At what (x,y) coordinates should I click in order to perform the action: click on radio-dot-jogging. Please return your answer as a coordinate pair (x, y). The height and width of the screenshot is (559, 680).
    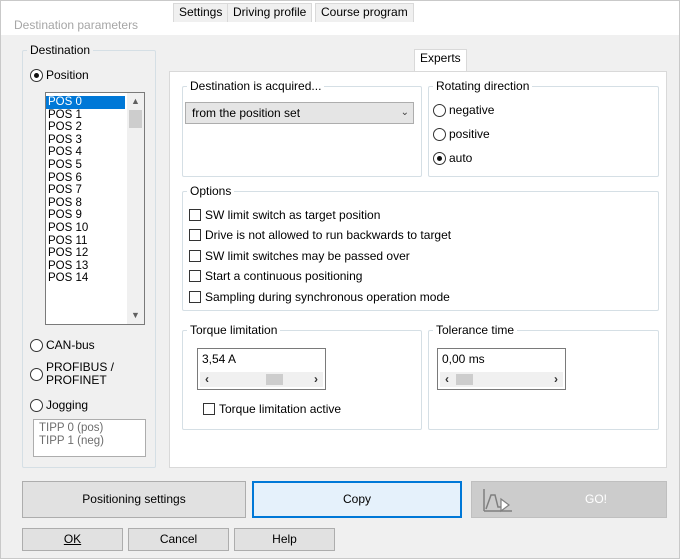
    Looking at the image, I should click on (36, 405).